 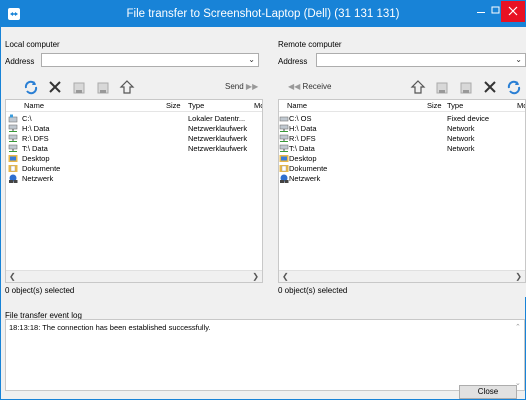 What do you see at coordinates (27, 118) in the screenshot?
I see `item-name: C:\` at bounding box center [27, 118].